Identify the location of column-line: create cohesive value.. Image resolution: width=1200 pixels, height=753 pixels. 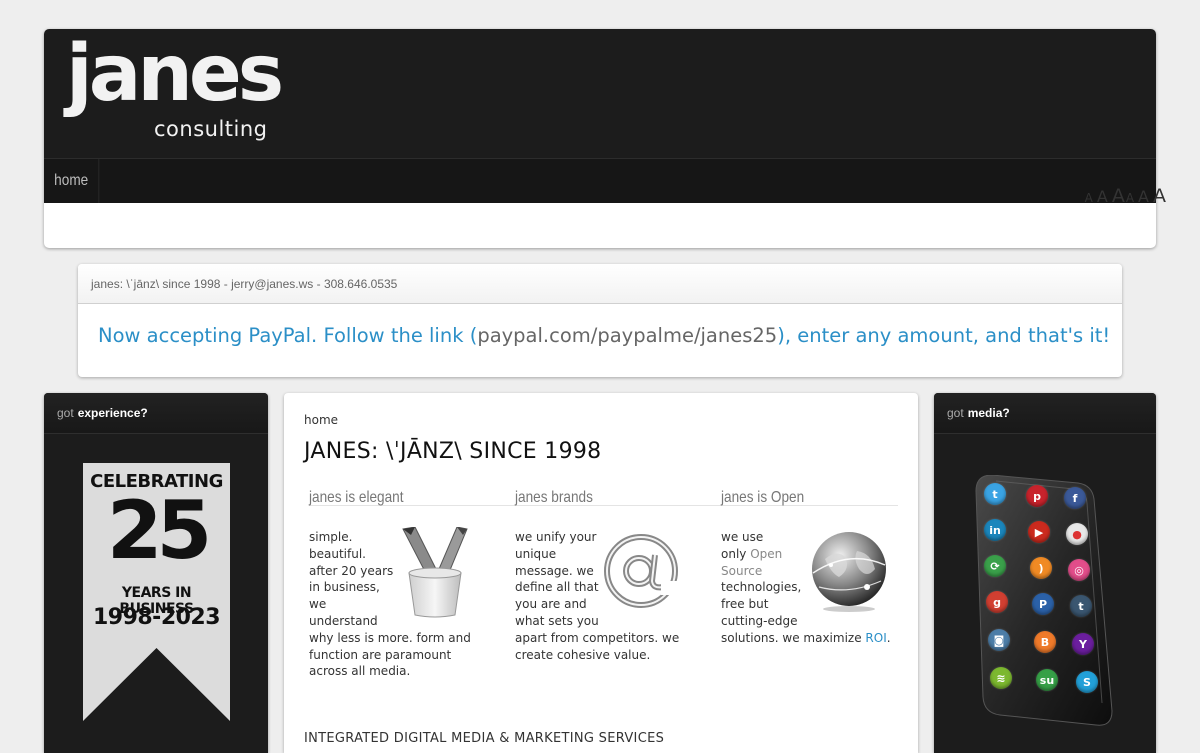
(583, 654).